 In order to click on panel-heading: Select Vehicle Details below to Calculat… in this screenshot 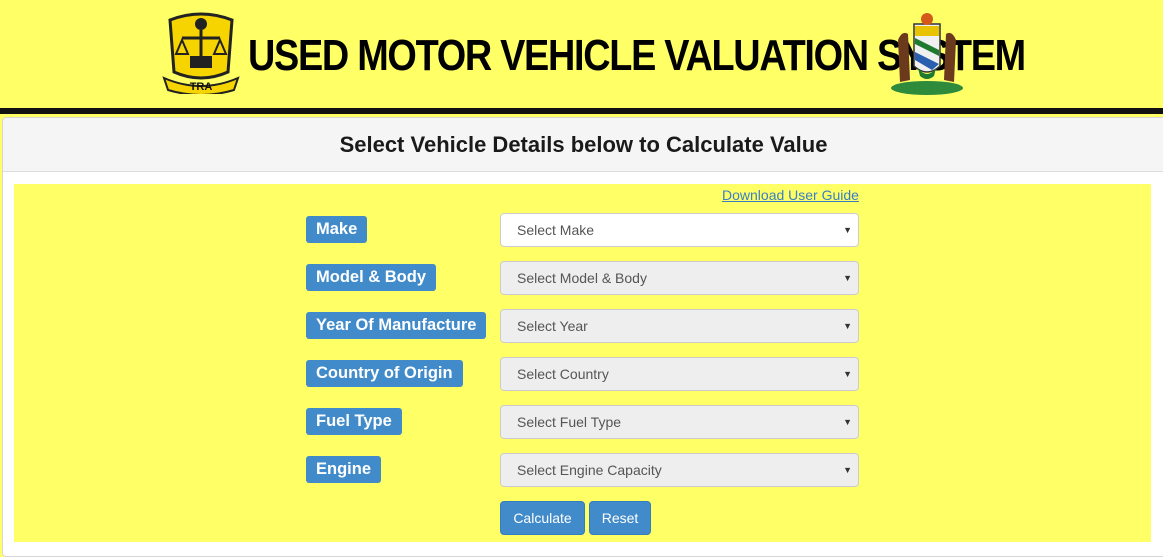, I will do `click(583, 145)`.